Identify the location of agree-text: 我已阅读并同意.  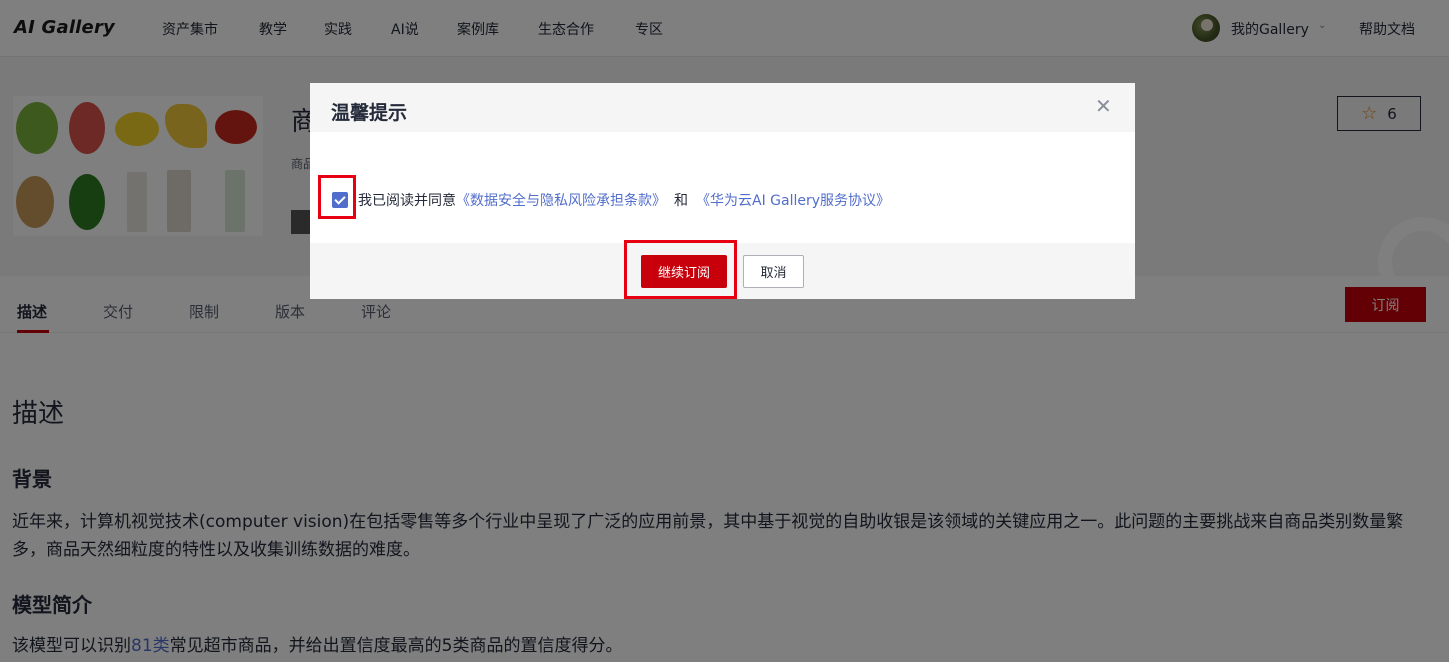
(407, 201).